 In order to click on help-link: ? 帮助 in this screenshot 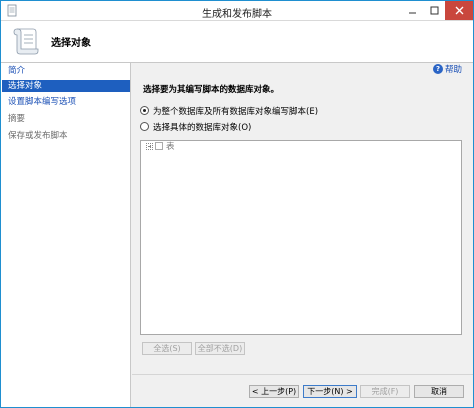, I will do `click(447, 69)`.